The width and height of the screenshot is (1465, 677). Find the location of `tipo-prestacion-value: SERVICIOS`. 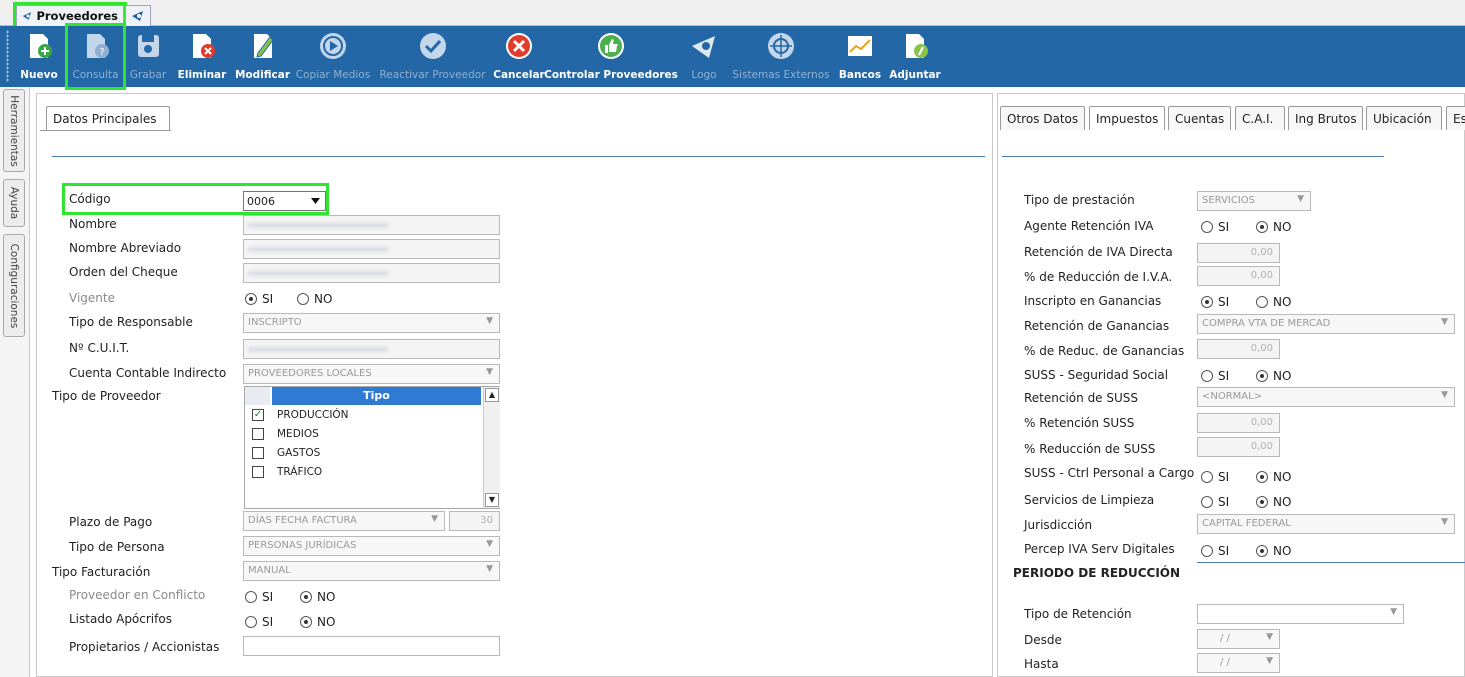

tipo-prestacion-value: SERVICIOS is located at coordinates (1229, 200).